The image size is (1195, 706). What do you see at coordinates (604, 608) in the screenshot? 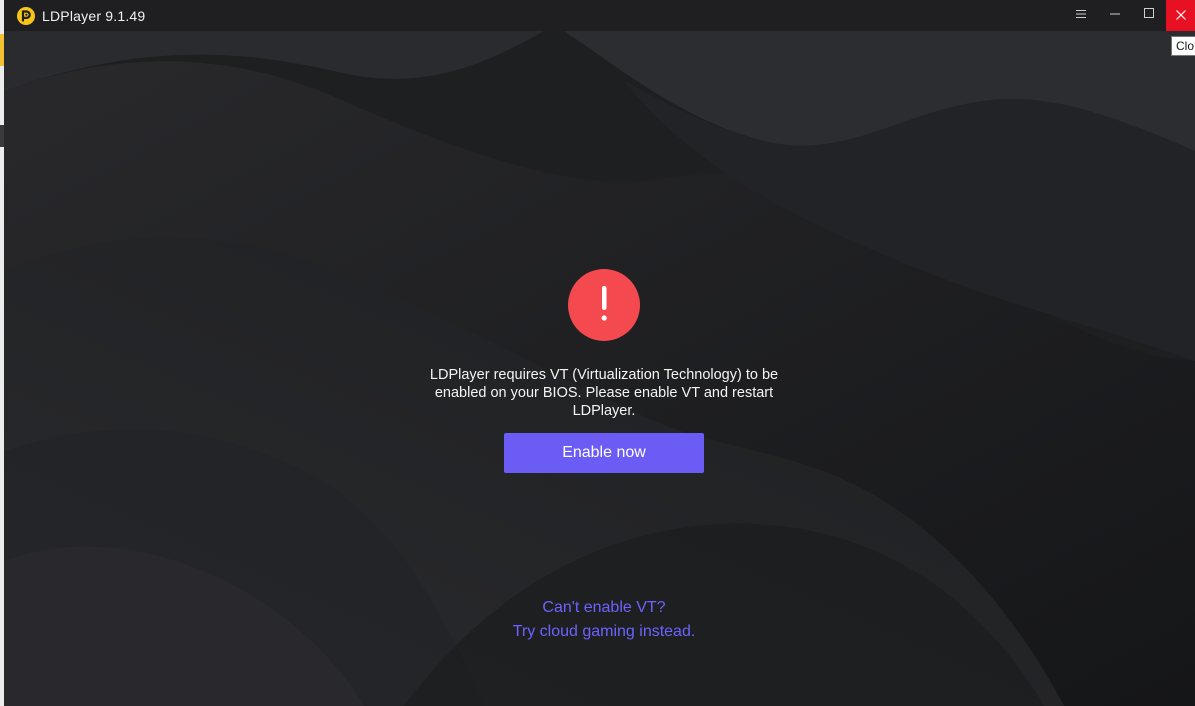
I see `cant-enable-vt-link: Can't enable VT?` at bounding box center [604, 608].